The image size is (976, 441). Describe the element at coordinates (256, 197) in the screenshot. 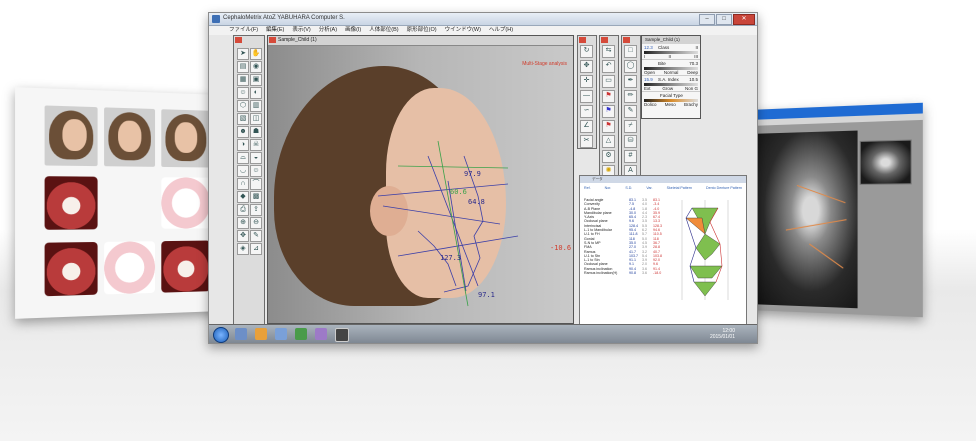

I see `album-icon: ▩` at that location.